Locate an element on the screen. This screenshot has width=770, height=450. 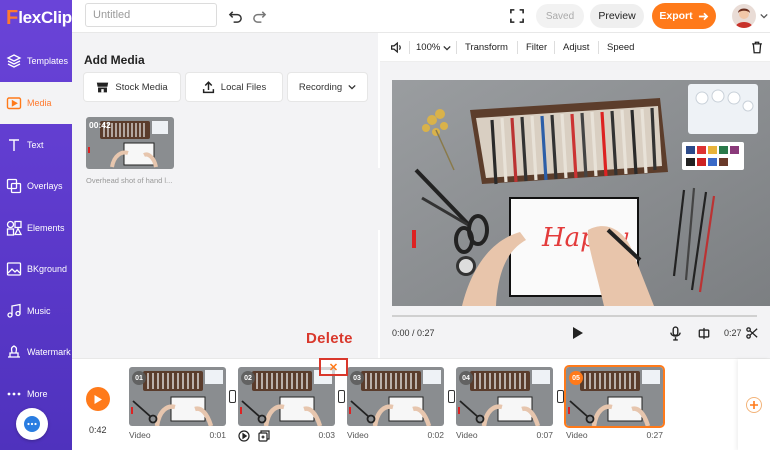
sidebar-item-label: More is located at coordinates (37, 394).